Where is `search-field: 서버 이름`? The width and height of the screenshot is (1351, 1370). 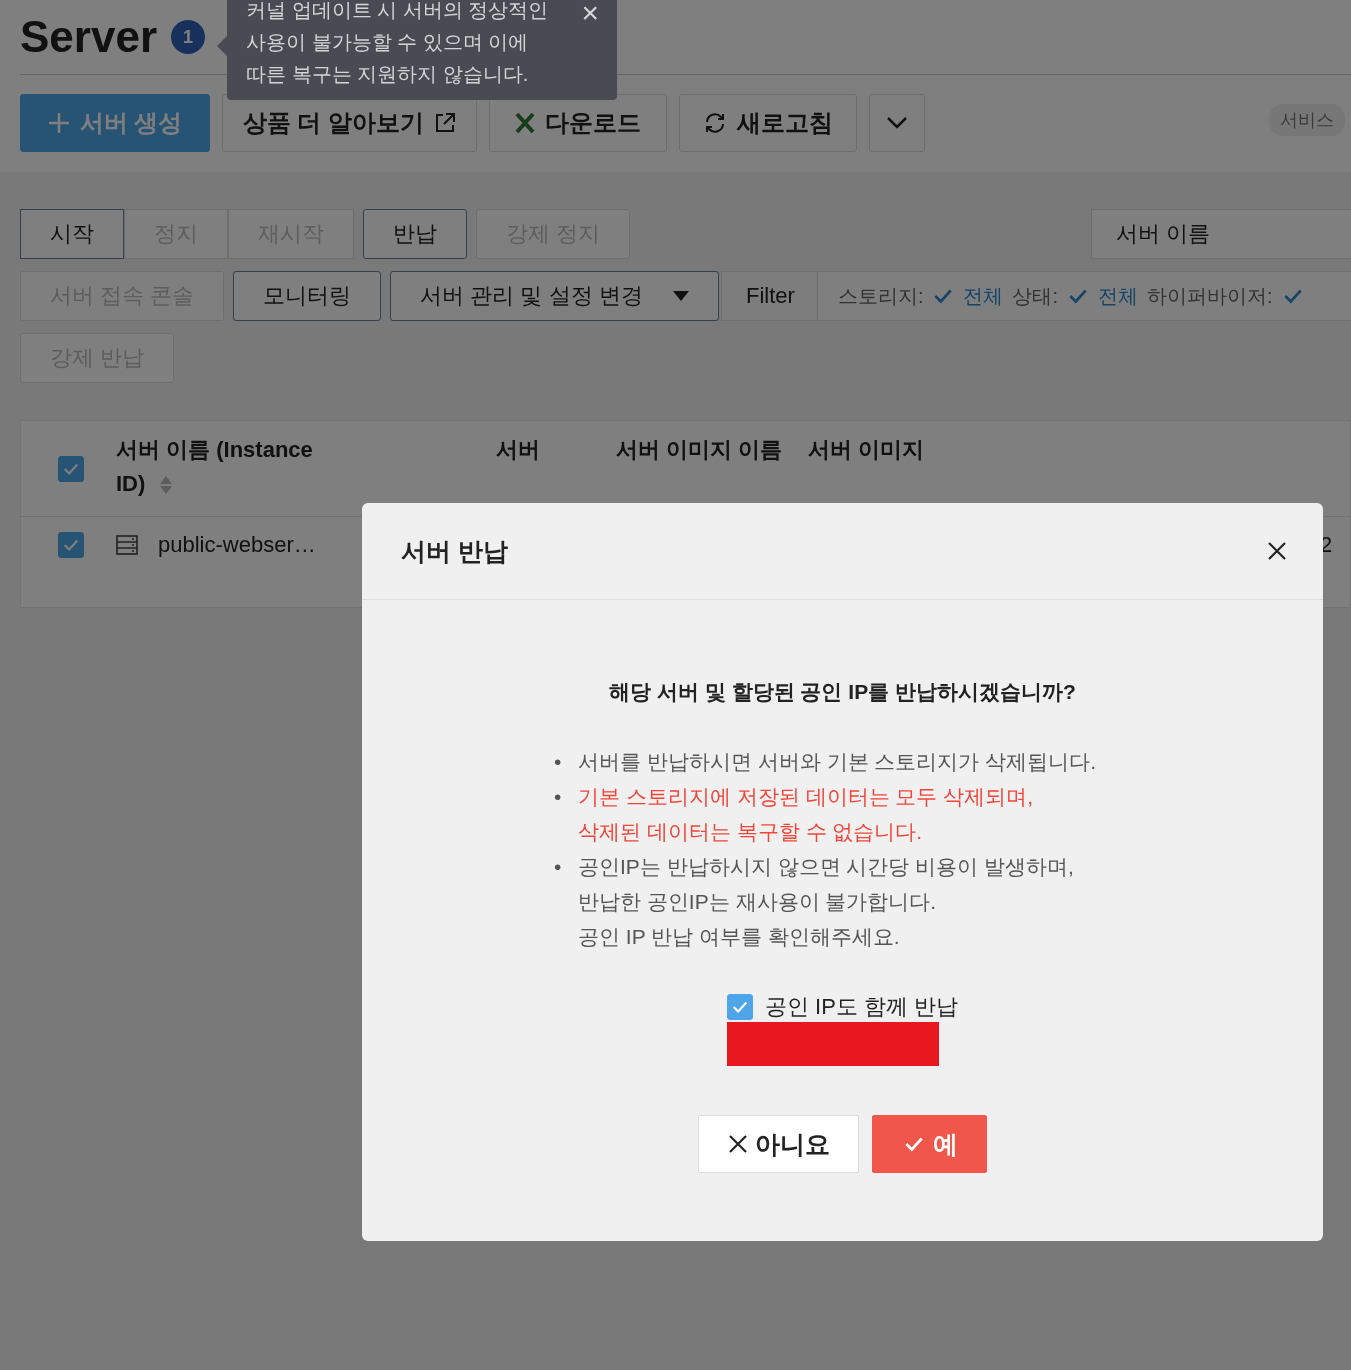
search-field: 서버 이름 is located at coordinates (1221, 234).